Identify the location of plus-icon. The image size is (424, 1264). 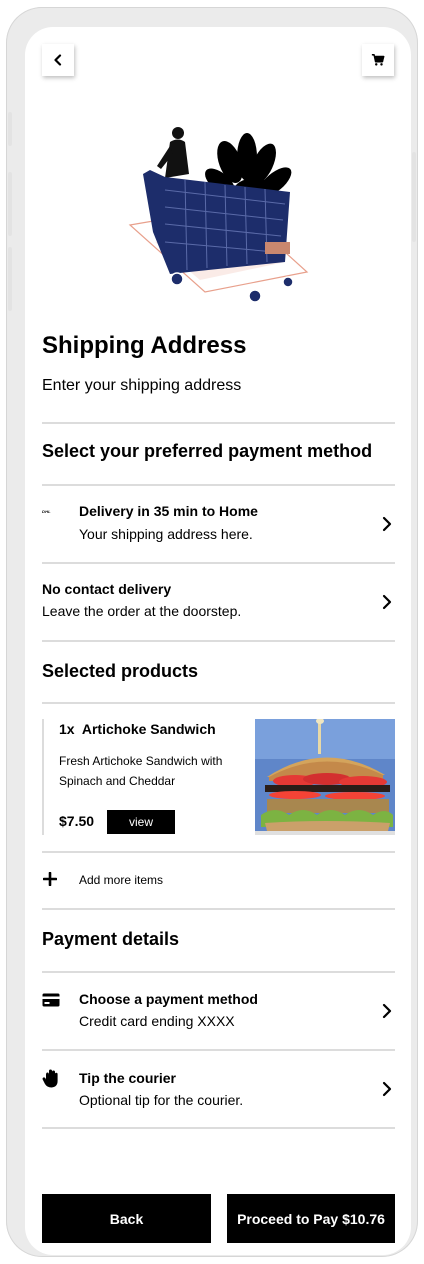
(50, 879).